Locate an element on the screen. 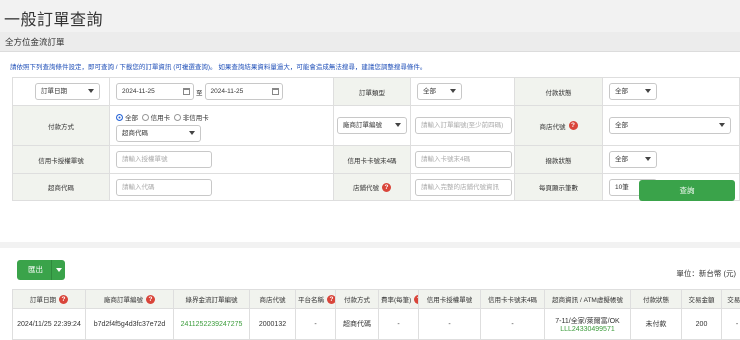  cvs-info-cell: 7-11/全家/萊爾富/OK LLL24330499571 is located at coordinates (587, 324).